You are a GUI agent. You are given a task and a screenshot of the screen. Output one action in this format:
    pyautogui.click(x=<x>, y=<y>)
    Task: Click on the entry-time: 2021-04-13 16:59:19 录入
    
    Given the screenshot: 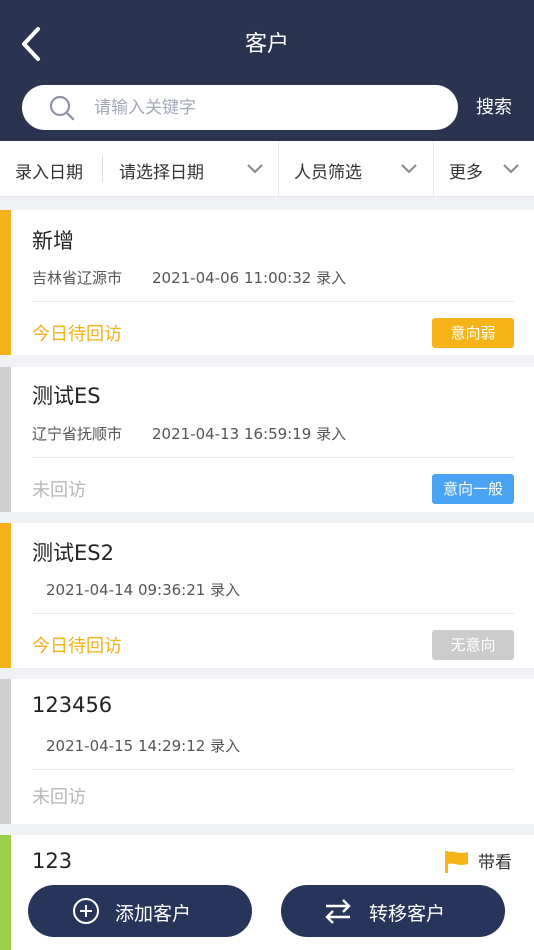 What is the action you would take?
    pyautogui.click(x=249, y=434)
    